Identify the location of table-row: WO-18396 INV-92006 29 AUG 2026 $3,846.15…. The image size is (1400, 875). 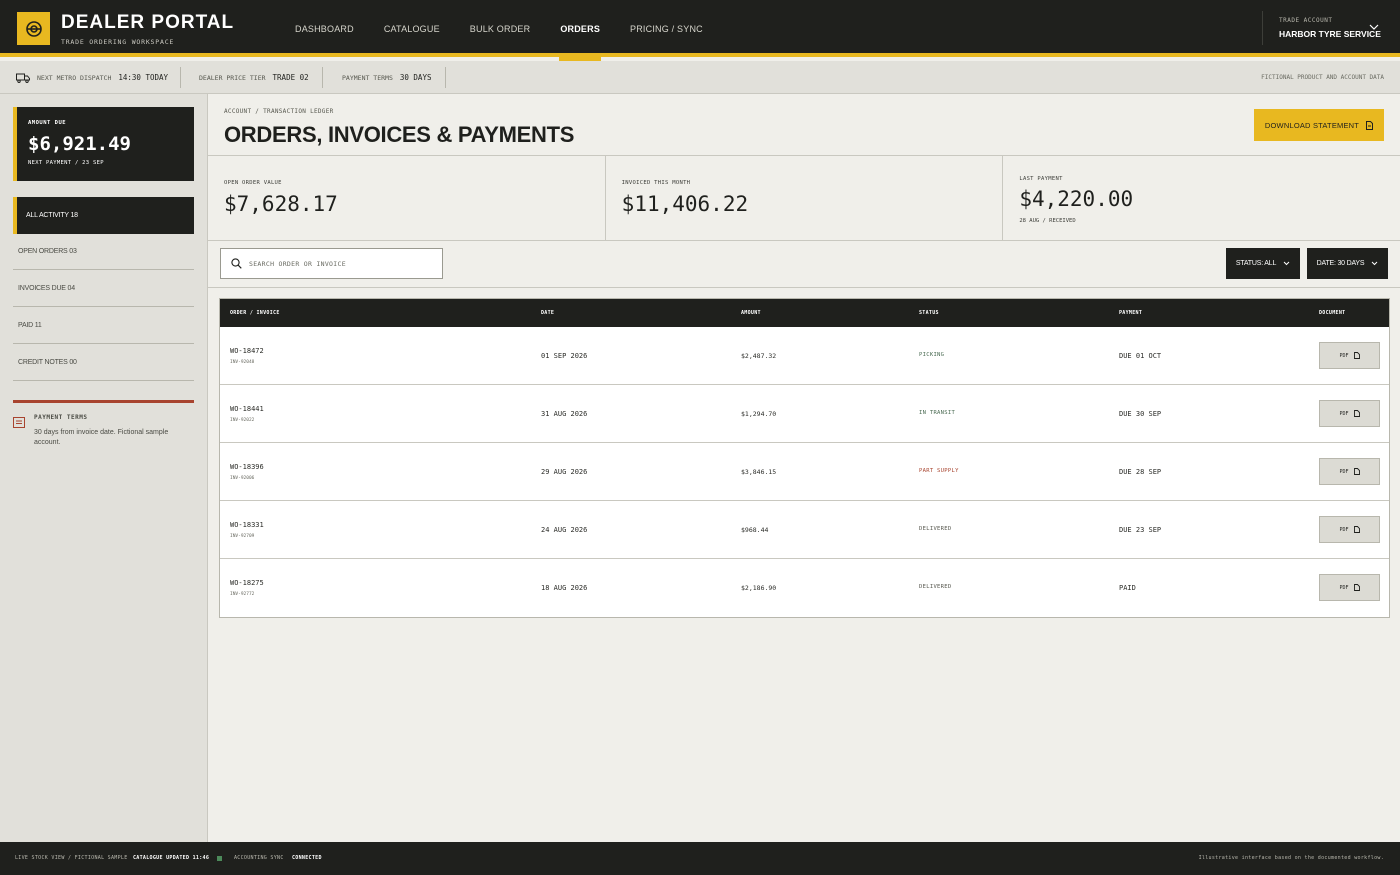
(804, 472).